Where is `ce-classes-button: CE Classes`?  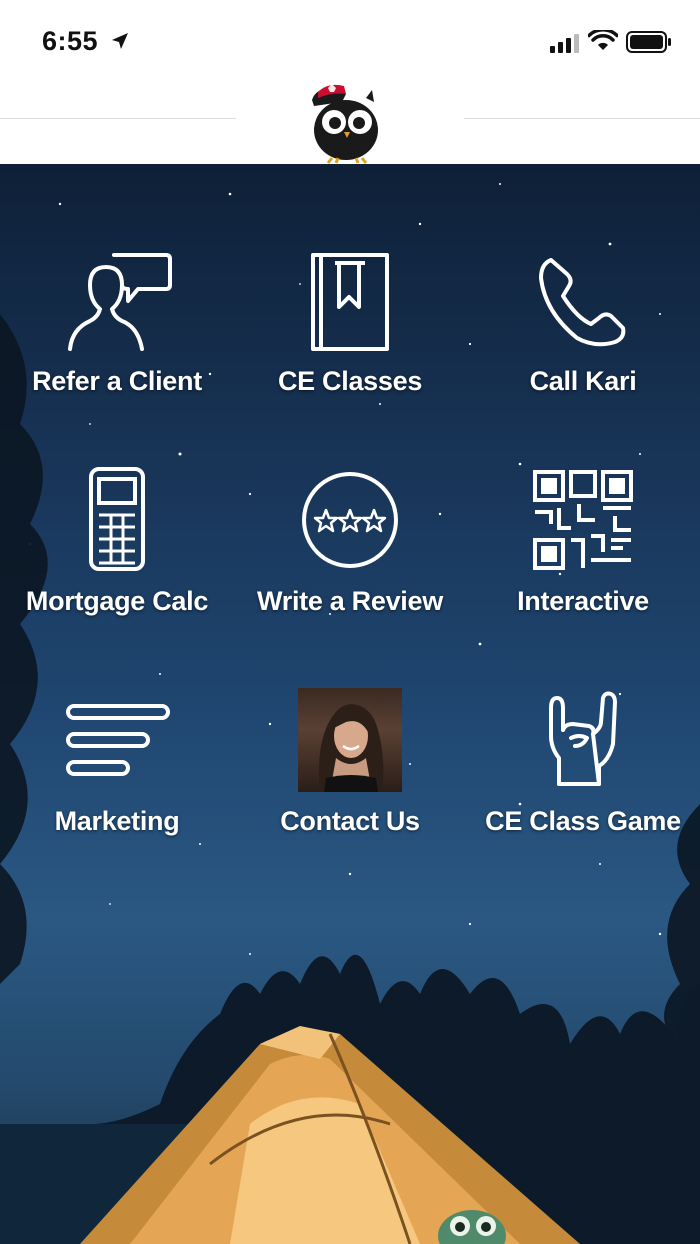 ce-classes-button: CE Classes is located at coordinates (350, 340).